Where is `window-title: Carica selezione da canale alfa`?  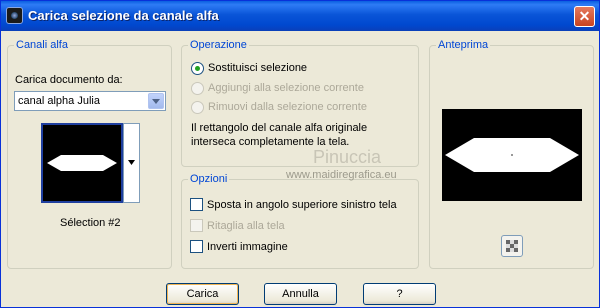 window-title: Carica selezione da canale alfa is located at coordinates (123, 15).